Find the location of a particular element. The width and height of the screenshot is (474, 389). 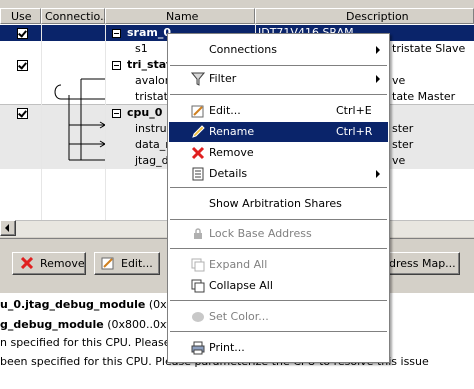

menu-item-expand-all: Expand All is located at coordinates (278, 265).